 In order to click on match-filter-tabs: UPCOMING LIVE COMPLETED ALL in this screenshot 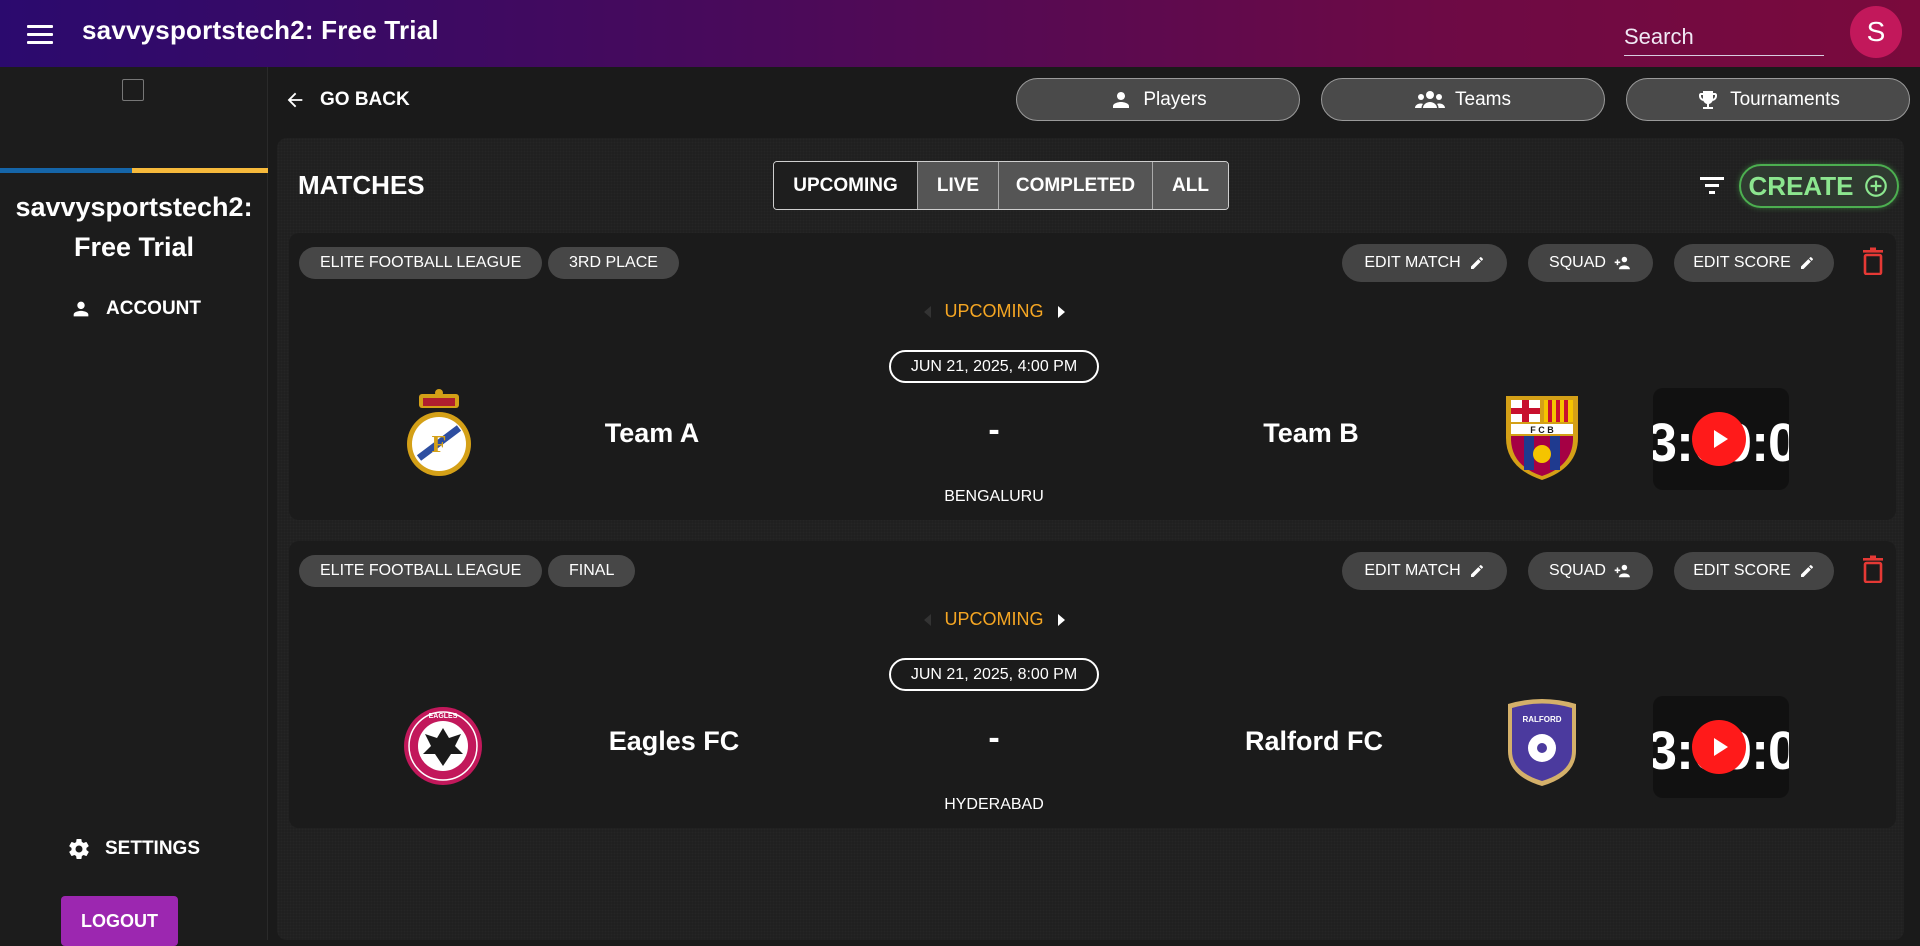, I will do `click(1001, 185)`.